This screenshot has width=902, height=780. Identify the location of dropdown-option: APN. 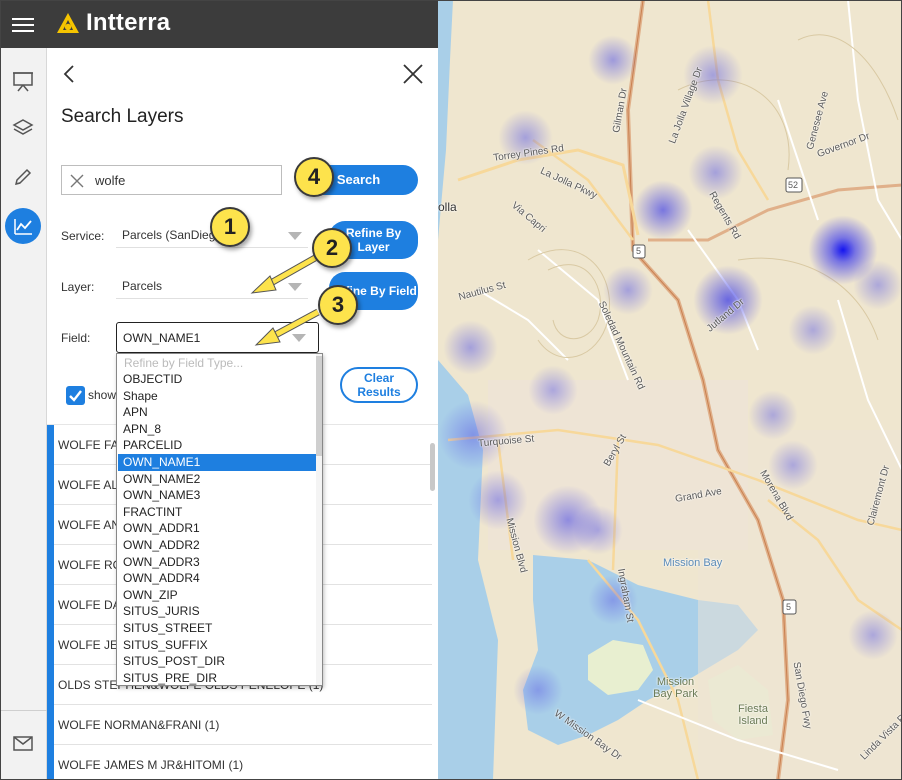
(217, 412).